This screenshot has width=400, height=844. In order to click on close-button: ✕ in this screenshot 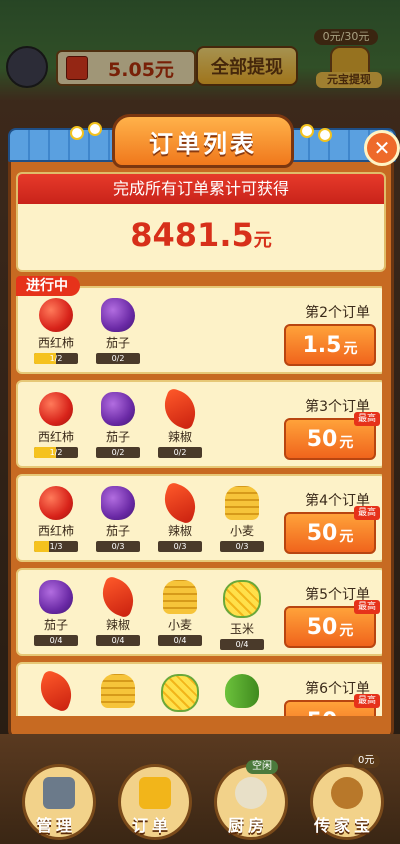, I will do `click(382, 148)`.